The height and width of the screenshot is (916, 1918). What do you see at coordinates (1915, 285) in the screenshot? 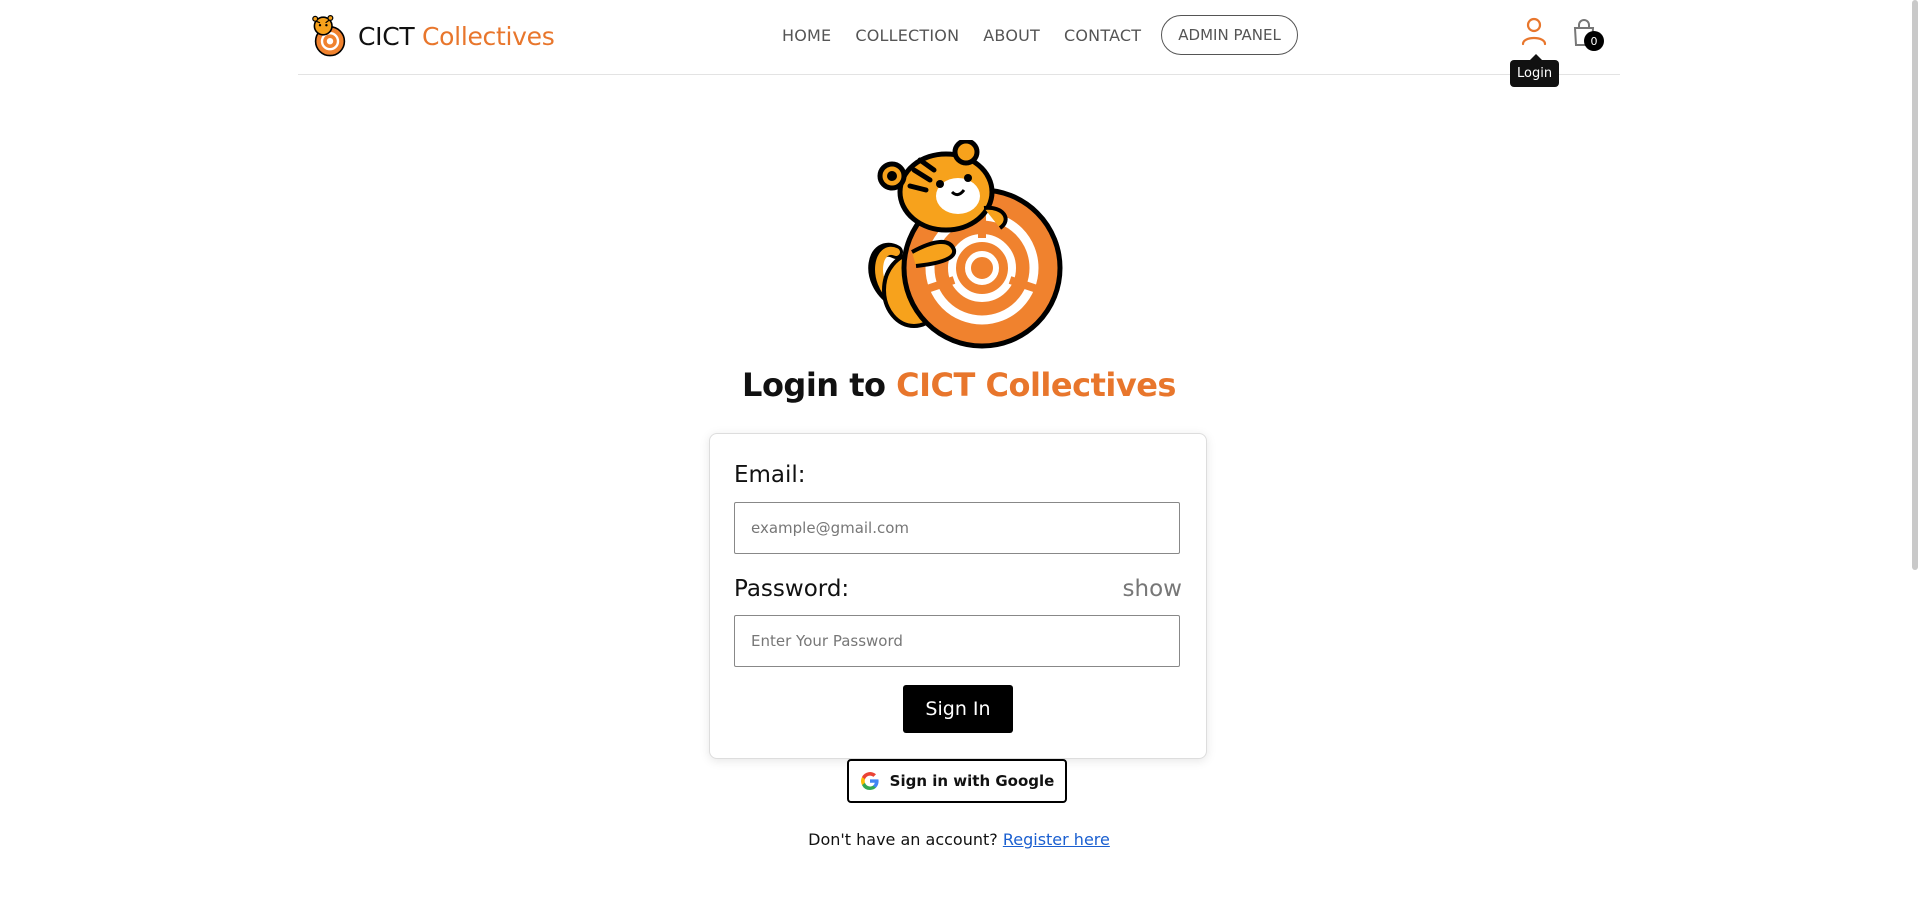
I see `scrollbar` at bounding box center [1915, 285].